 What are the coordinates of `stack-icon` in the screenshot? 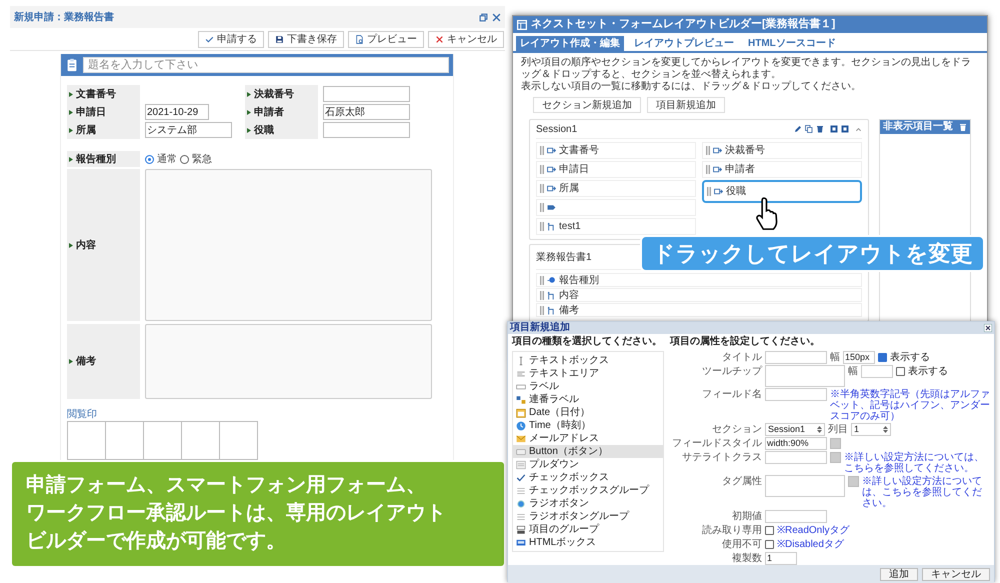 It's located at (521, 529).